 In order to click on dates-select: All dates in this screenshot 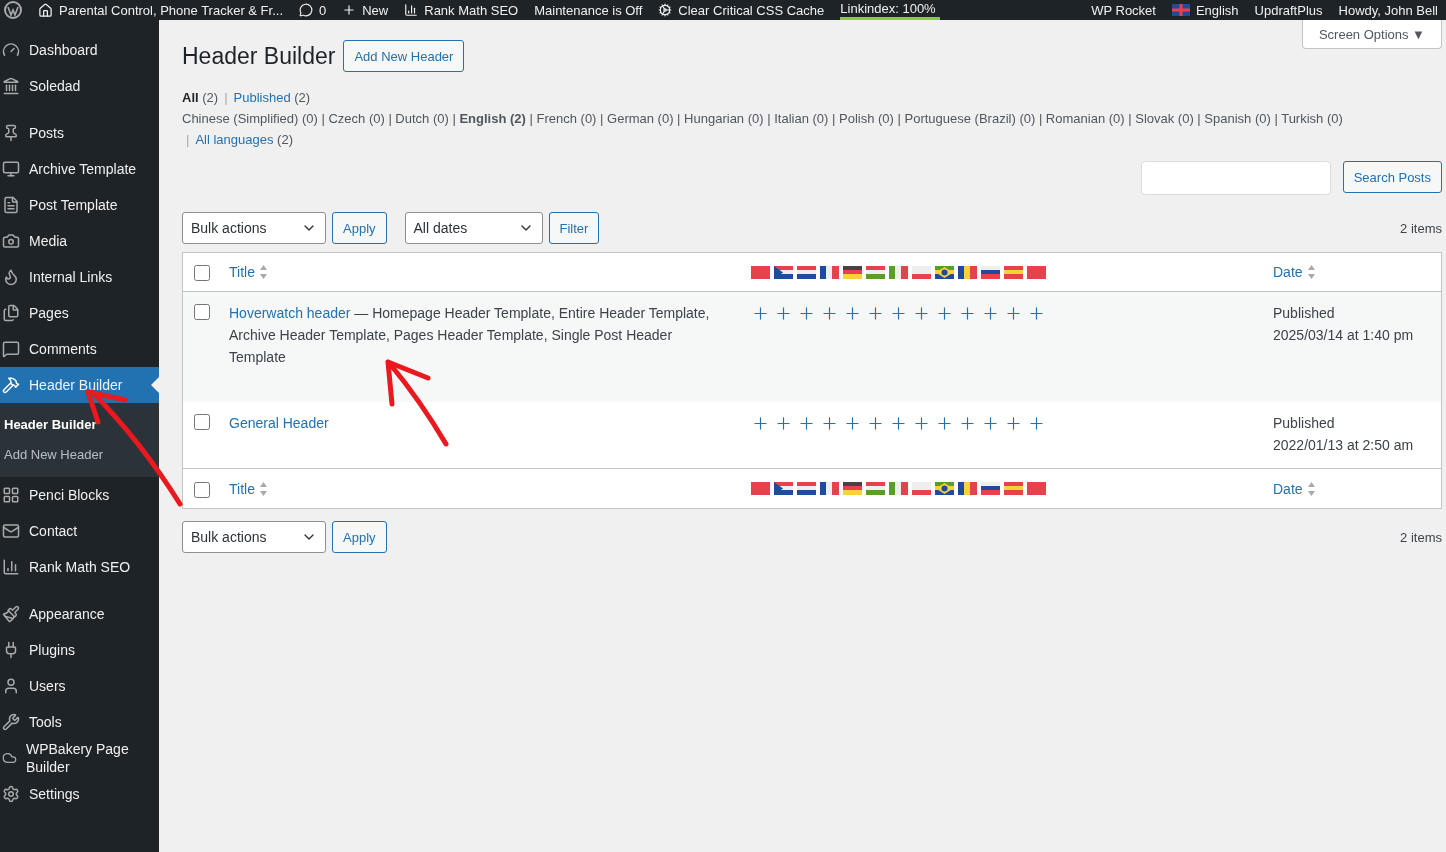, I will do `click(473, 228)`.